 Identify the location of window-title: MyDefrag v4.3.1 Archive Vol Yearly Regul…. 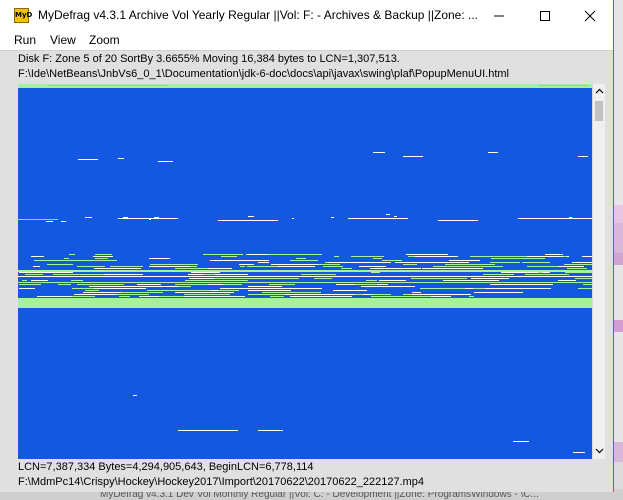
(258, 15).